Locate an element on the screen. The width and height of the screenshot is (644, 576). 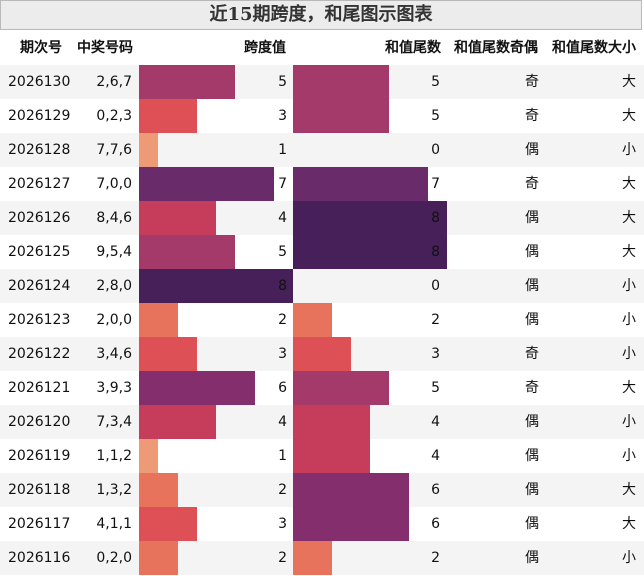
period-cell: 2026116 is located at coordinates (39, 558).